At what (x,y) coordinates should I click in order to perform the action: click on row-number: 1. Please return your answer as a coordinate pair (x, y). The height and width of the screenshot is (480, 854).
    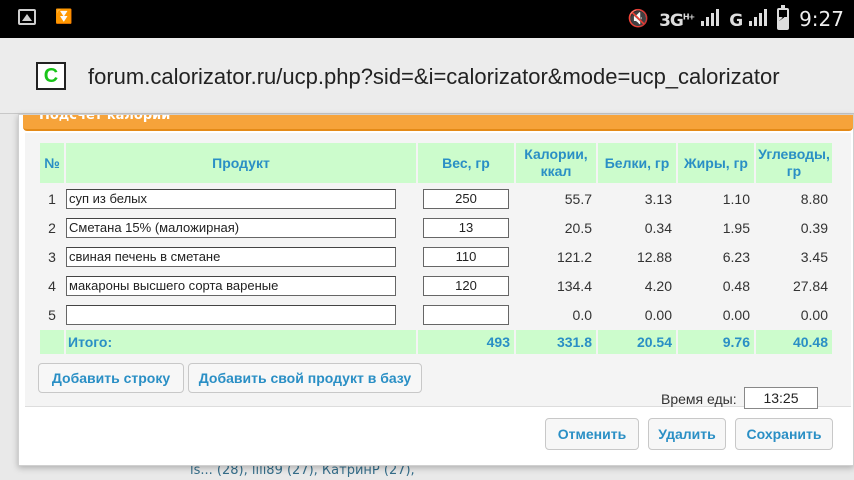
    Looking at the image, I should click on (52, 198).